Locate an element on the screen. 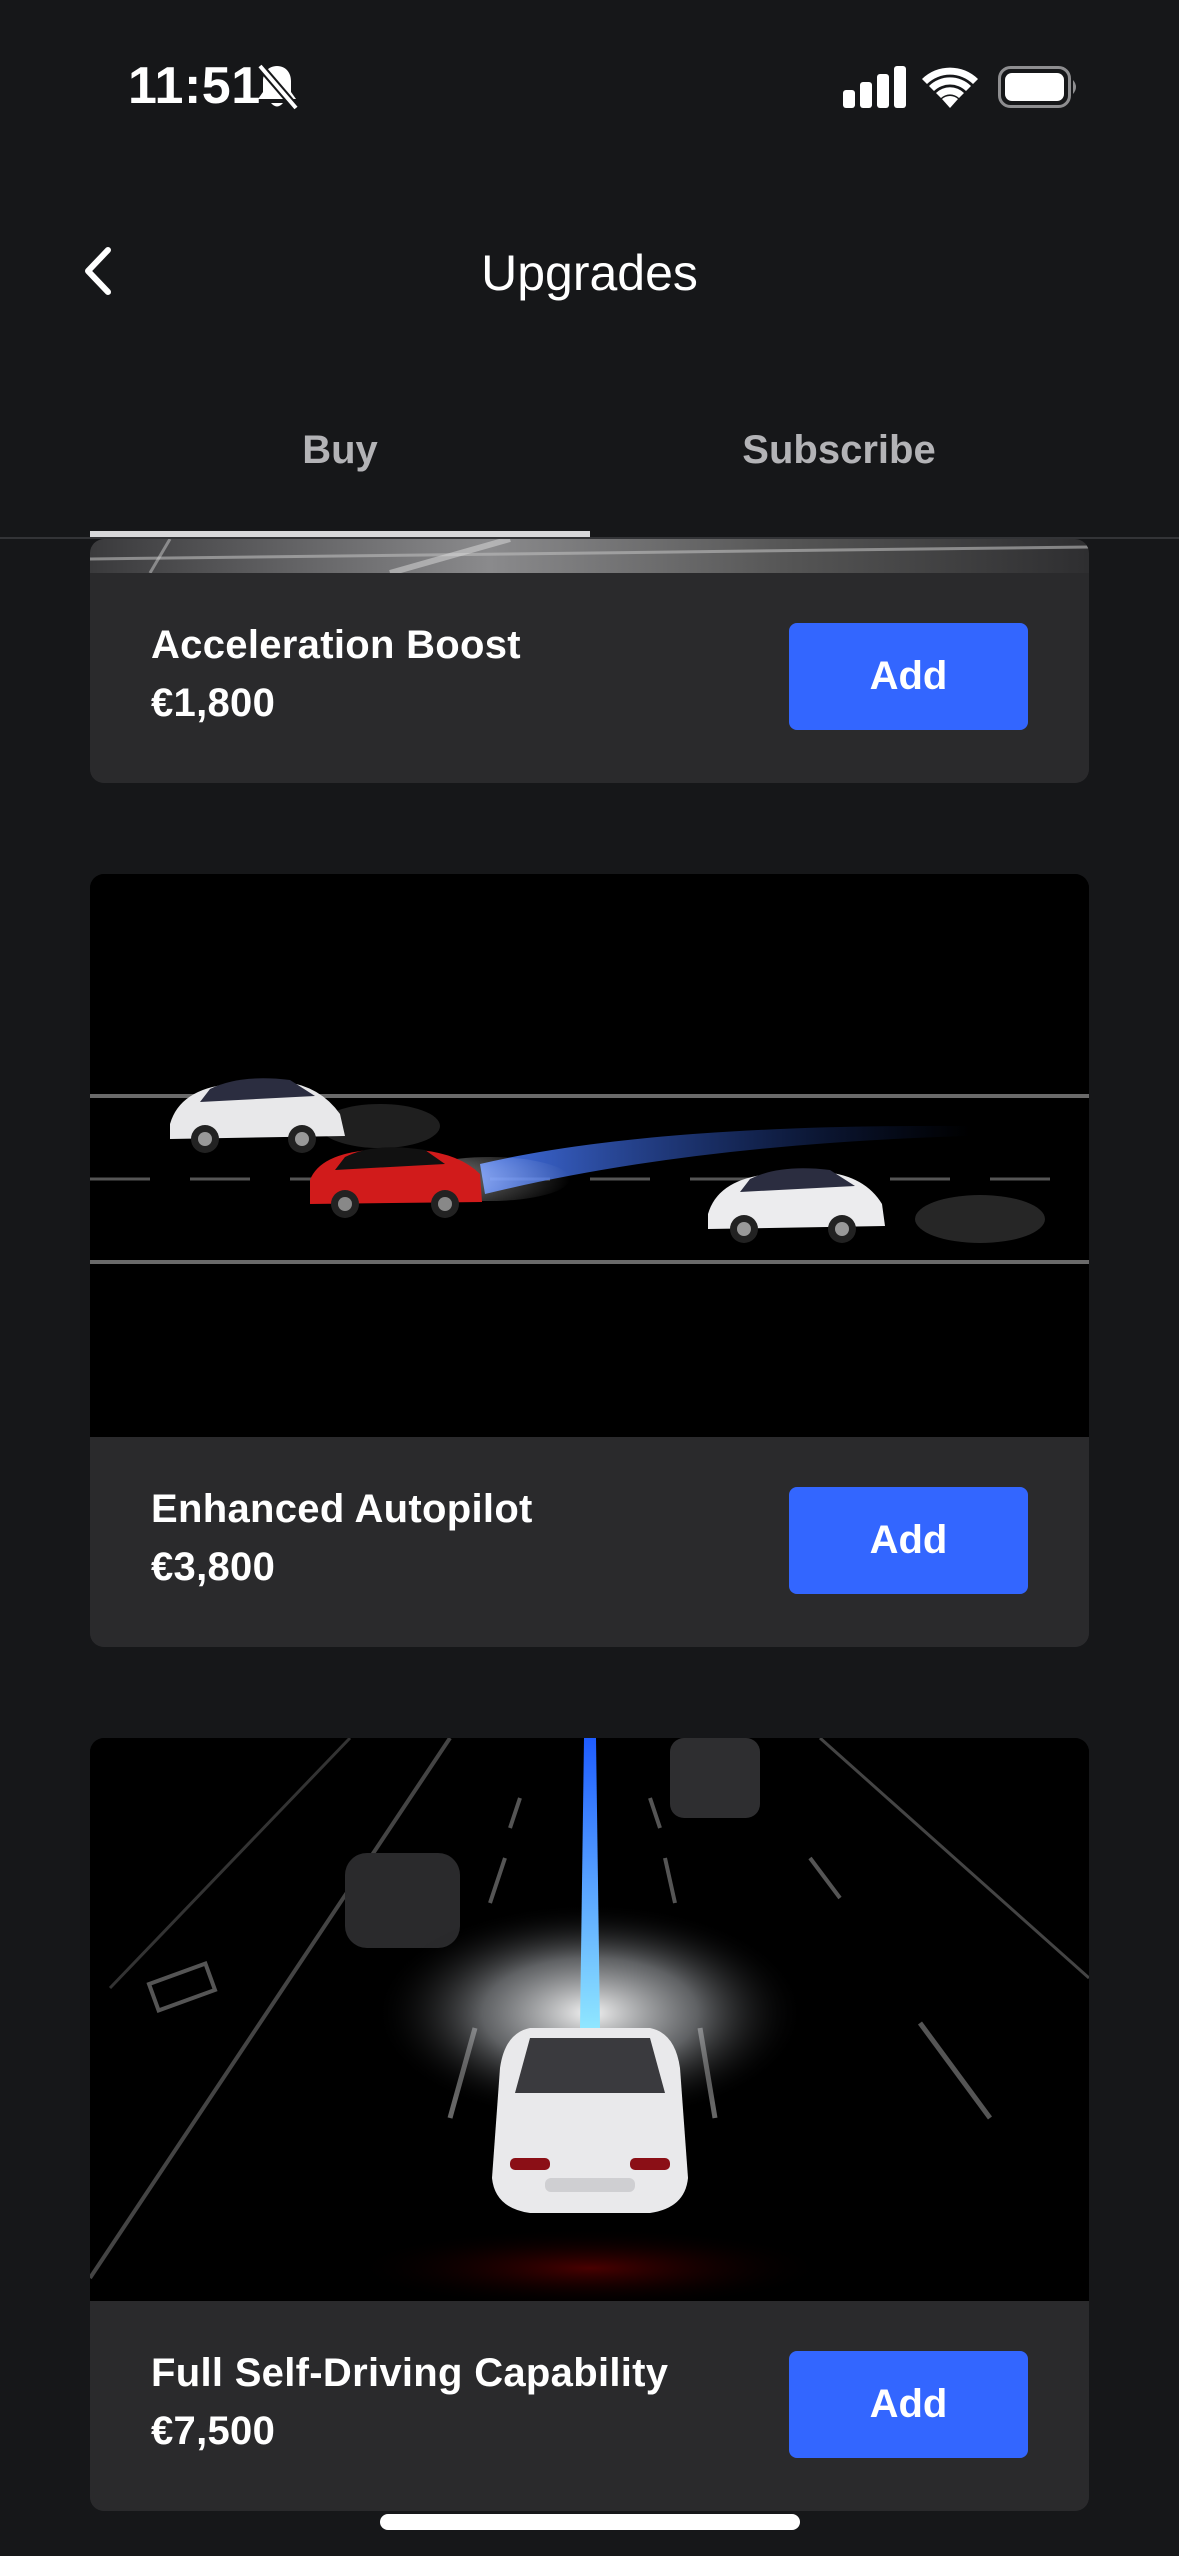 Image resolution: width=1179 pixels, height=2556 pixels. active-tab-indicator is located at coordinates (340, 534).